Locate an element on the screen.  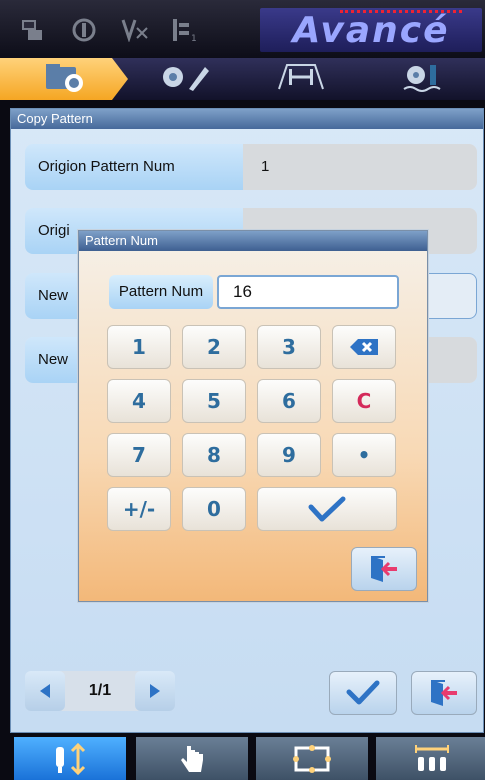
confirm-button is located at coordinates (363, 693).